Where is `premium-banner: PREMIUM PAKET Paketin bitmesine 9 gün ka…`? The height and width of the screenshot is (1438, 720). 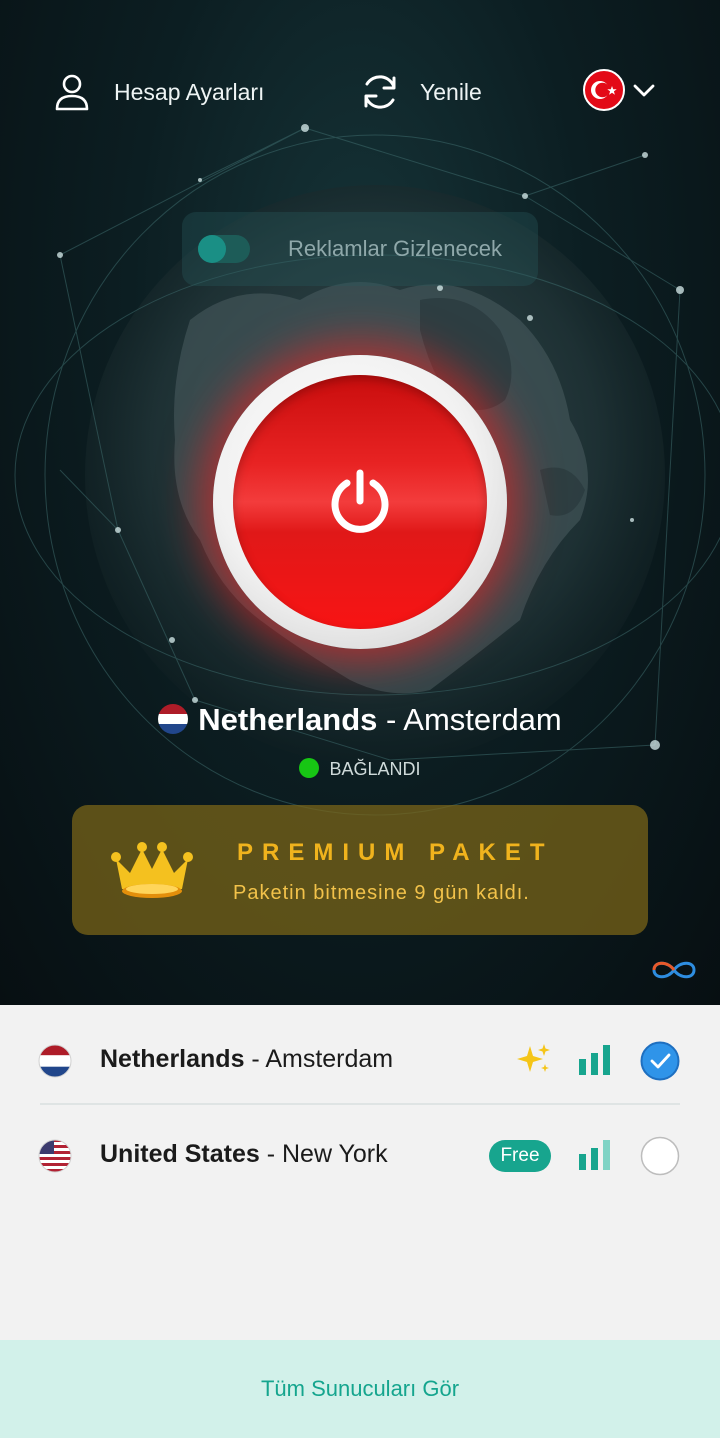
premium-banner: PREMIUM PAKET Paketin bitmesine 9 gün ka… is located at coordinates (360, 870).